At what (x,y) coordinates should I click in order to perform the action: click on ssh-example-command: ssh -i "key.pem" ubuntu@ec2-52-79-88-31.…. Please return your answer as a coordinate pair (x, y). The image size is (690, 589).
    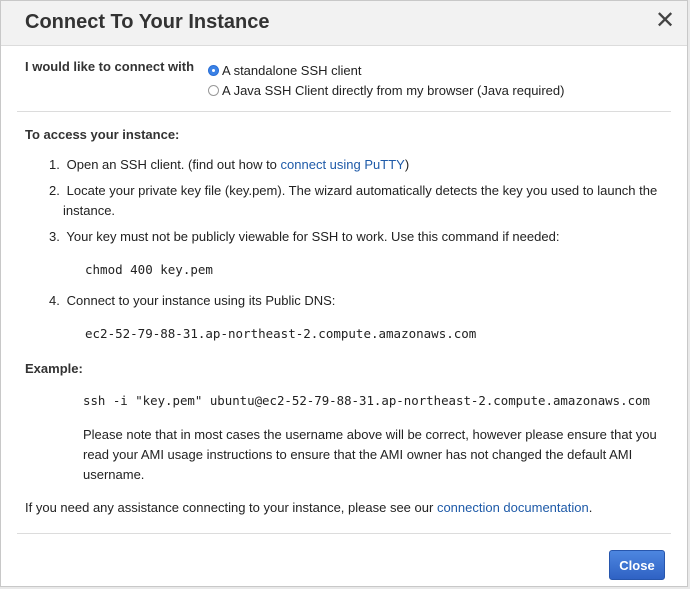
    Looking at the image, I should click on (366, 400).